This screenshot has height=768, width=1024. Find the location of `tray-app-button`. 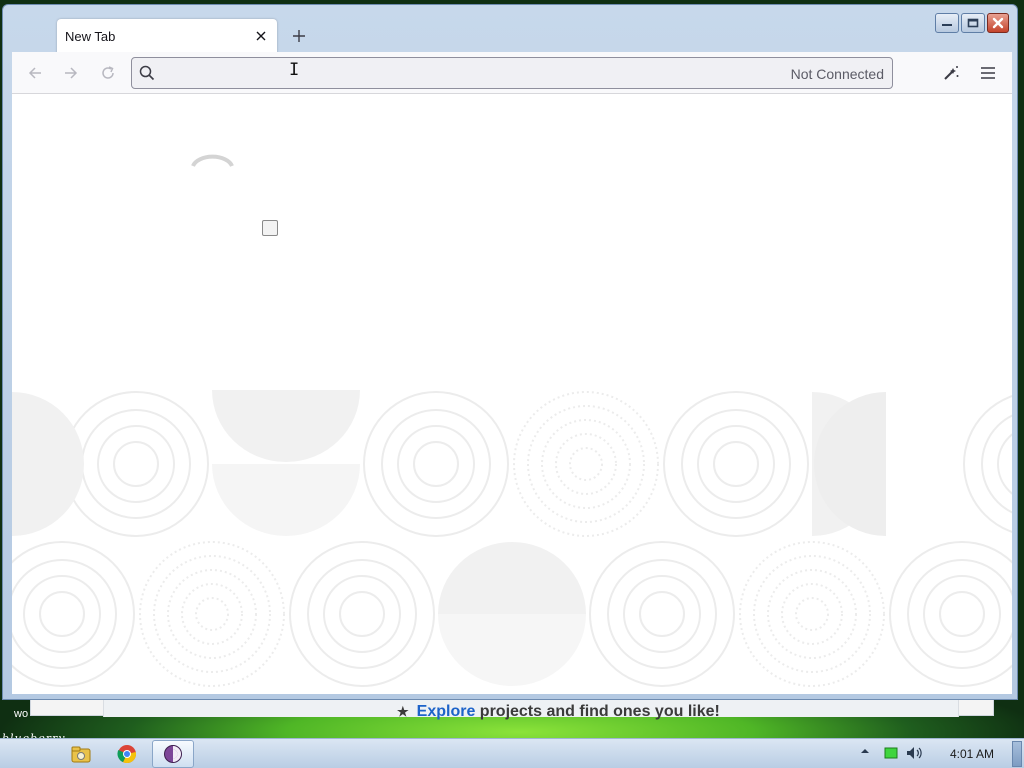

tray-app-button is located at coordinates (891, 753).